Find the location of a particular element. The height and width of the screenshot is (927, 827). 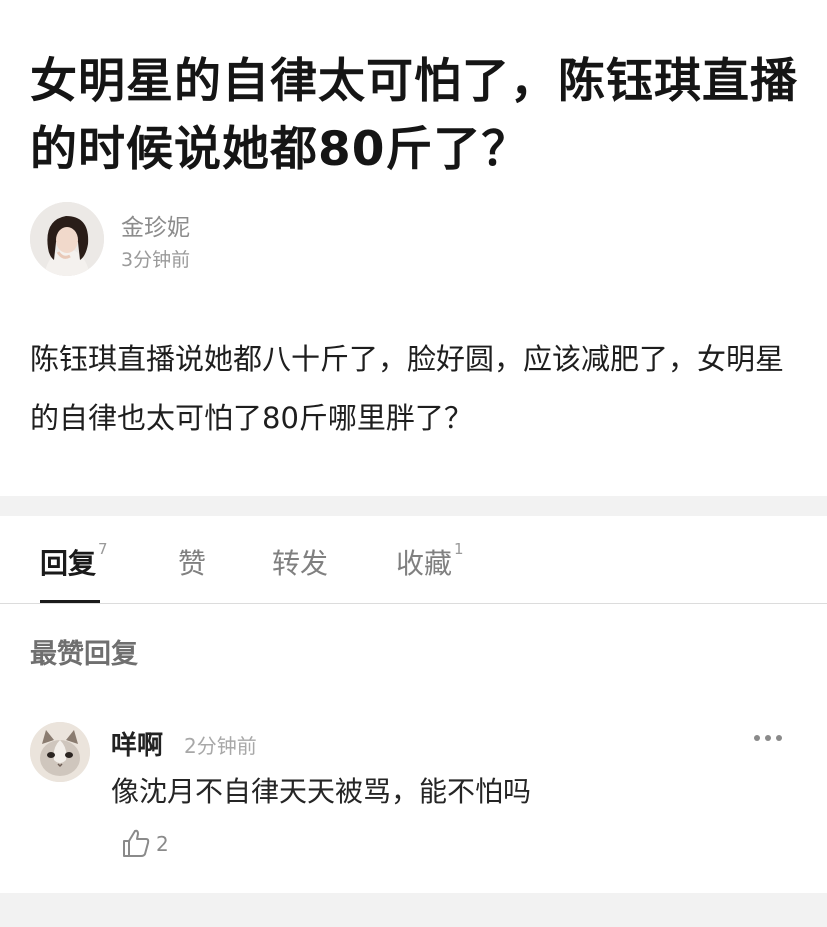

commenter-name: 咩啊 is located at coordinates (137, 743).